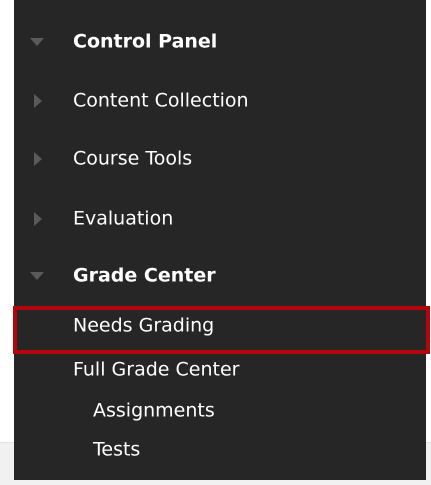 The width and height of the screenshot is (431, 485). I want to click on submenu-item-full-grade-center: Full Grade Center, so click(220, 370).